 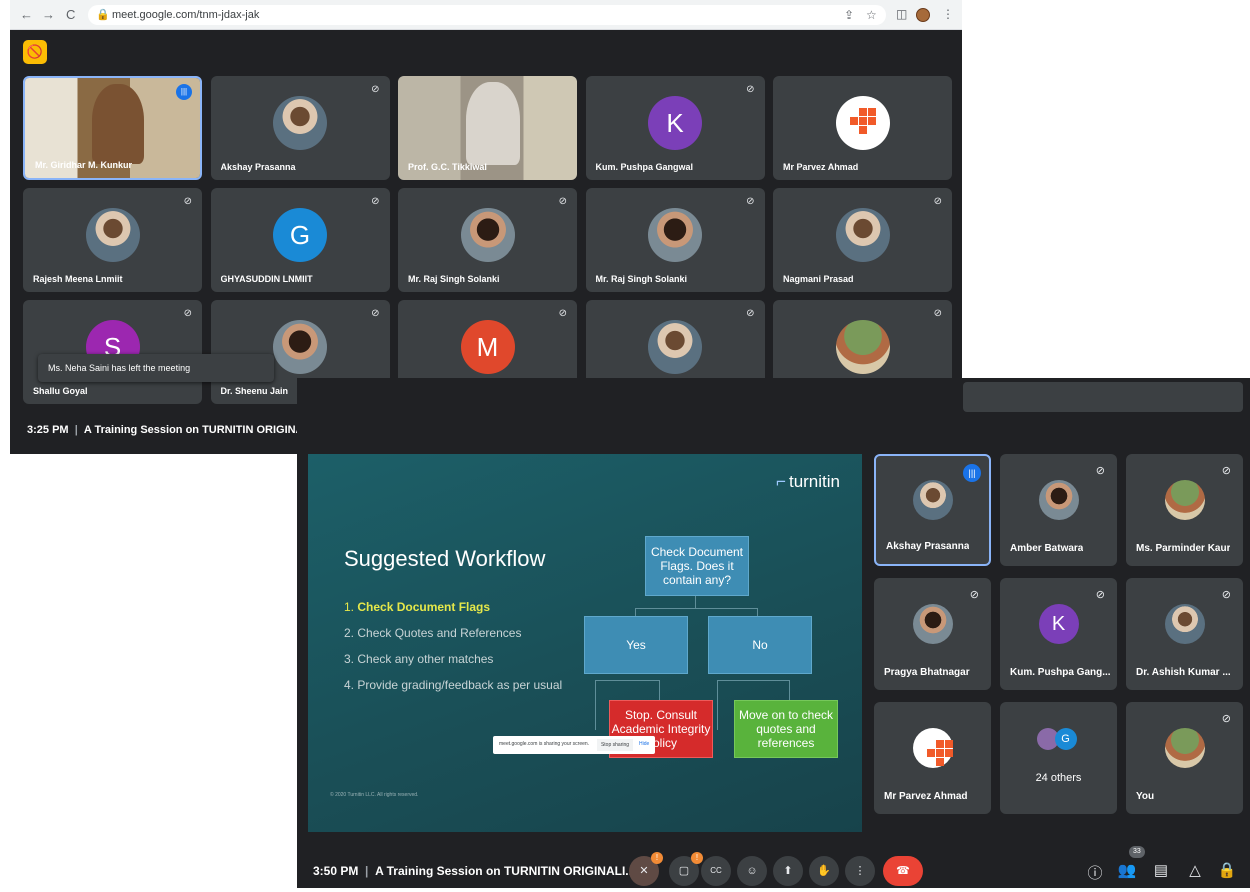 What do you see at coordinates (26, 14) in the screenshot?
I see `back-icon: ←` at bounding box center [26, 14].